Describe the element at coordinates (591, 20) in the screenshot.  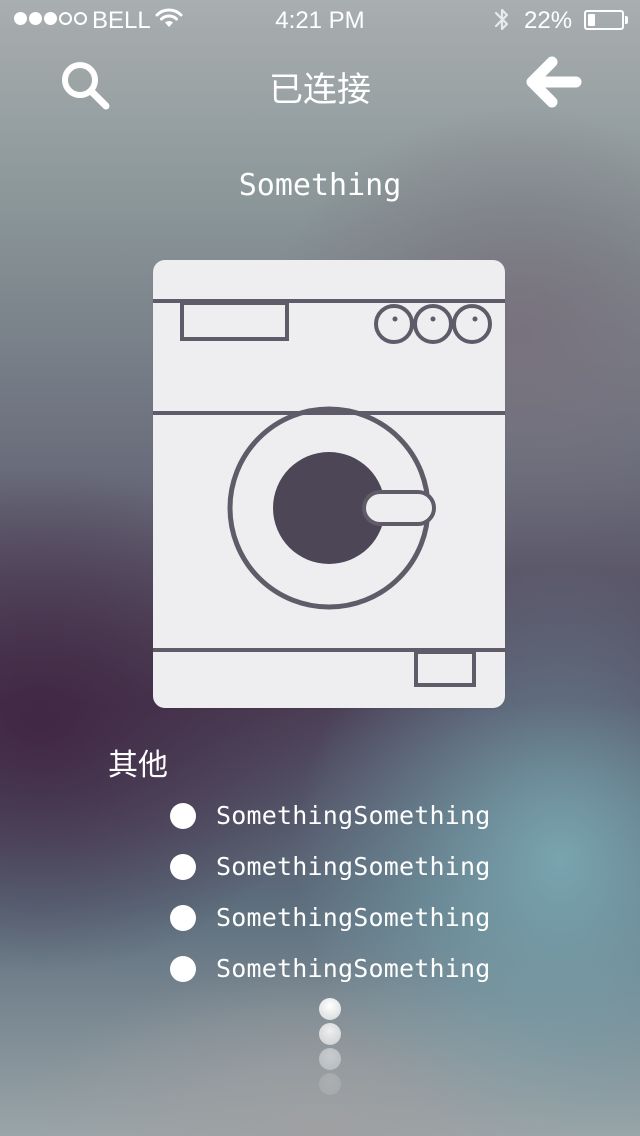
I see `battery-level` at that location.